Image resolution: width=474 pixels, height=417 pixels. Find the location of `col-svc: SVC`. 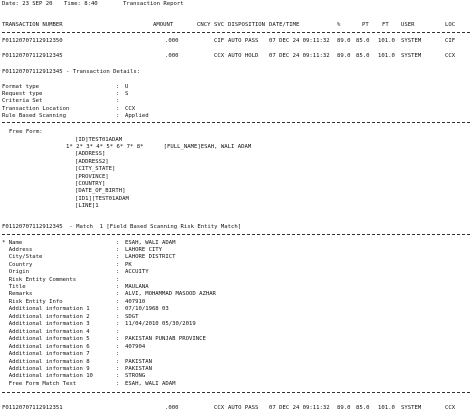

col-svc: SVC is located at coordinates (219, 25).